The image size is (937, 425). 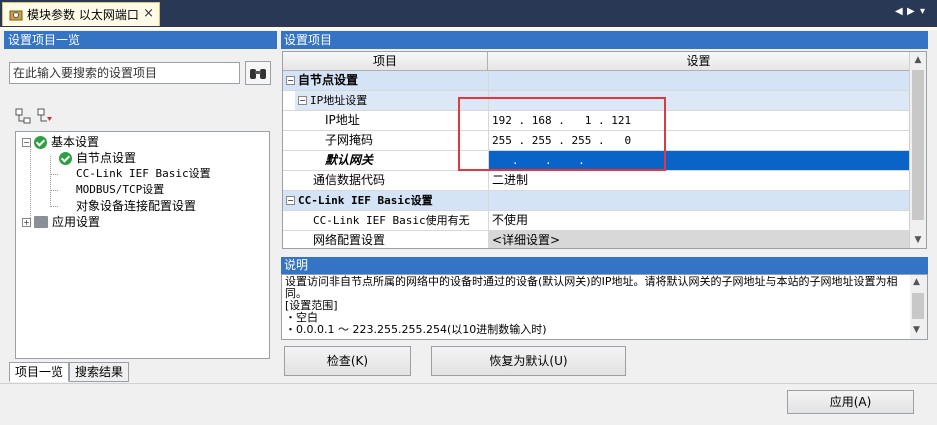 I want to click on description-scrollbar: ▲ ▼, so click(x=918, y=307).